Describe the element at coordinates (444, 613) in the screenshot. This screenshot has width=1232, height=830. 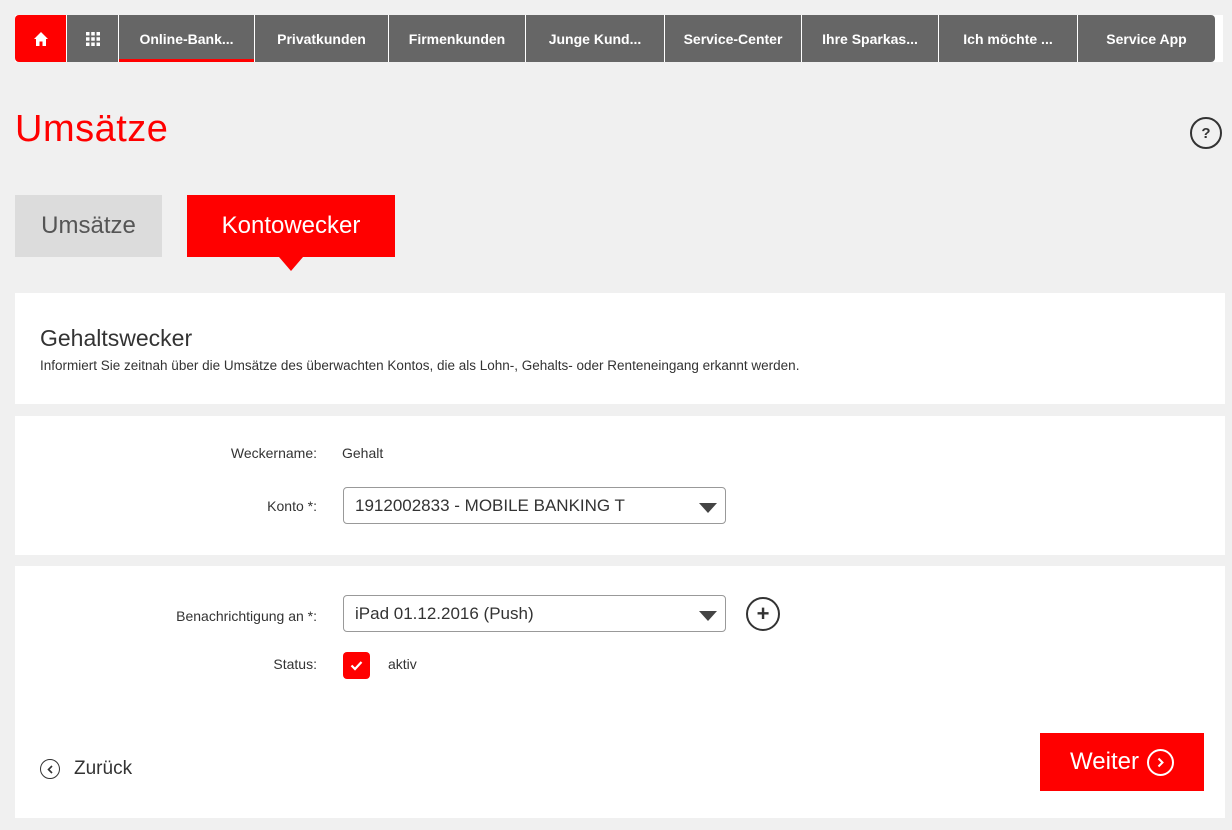
I see `benachrichtigung-select-value: iPad 01.12.2016 (Push)` at that location.